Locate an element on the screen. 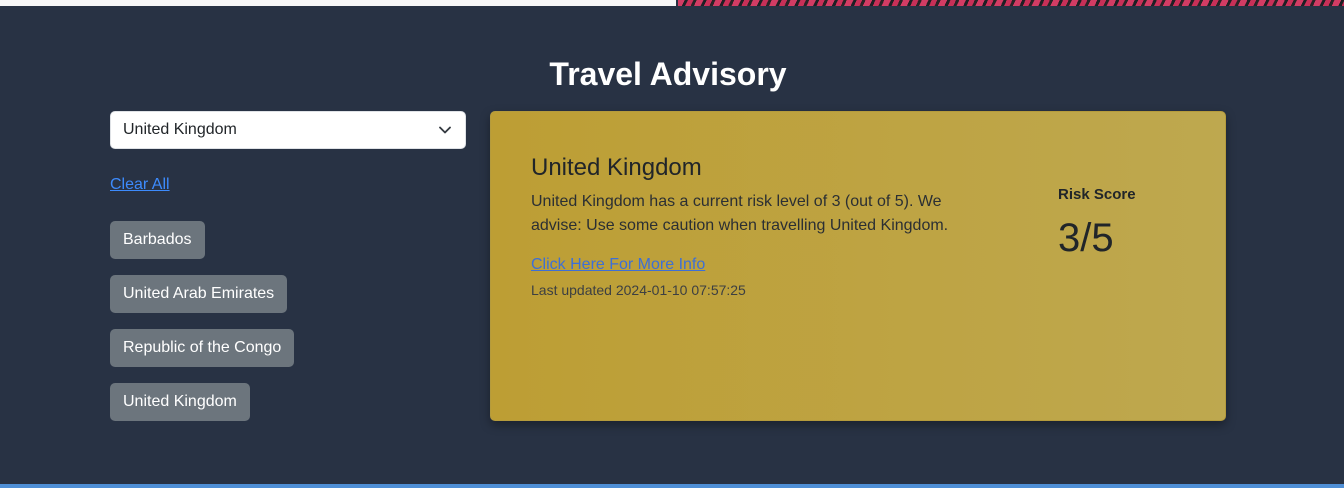  risk-score-label: Risk Score is located at coordinates (1097, 194).